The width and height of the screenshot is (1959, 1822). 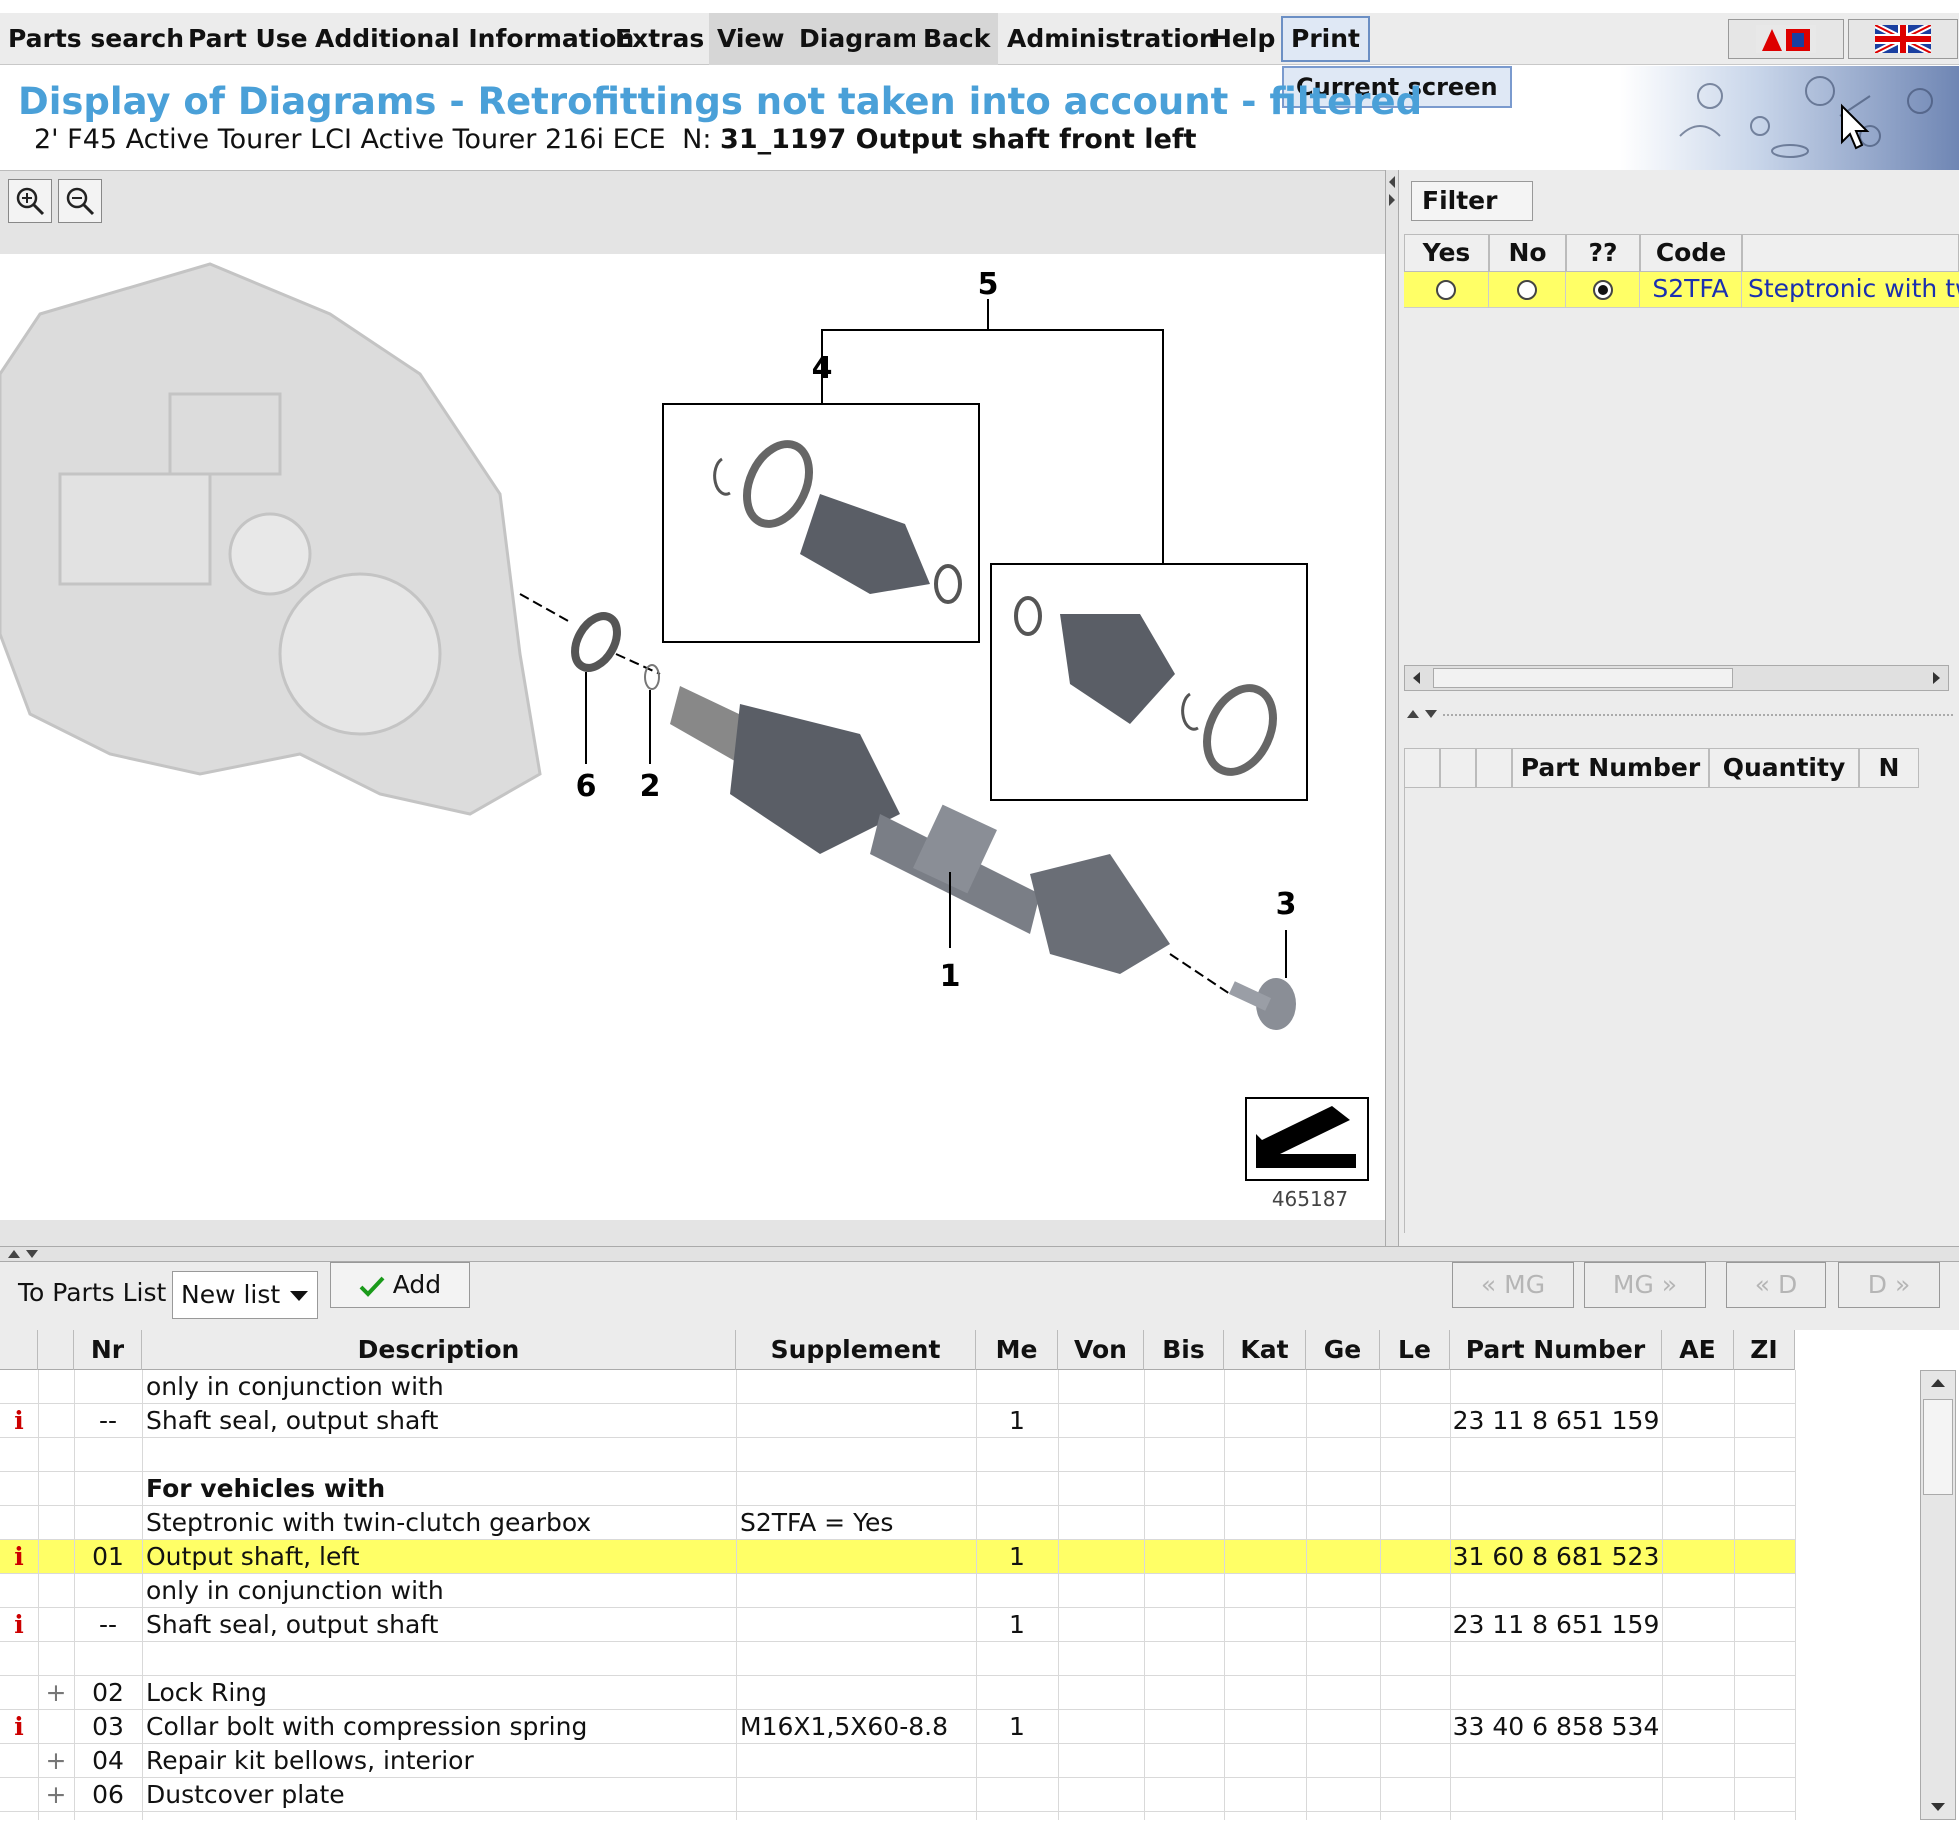 What do you see at coordinates (1112, 39) in the screenshot?
I see `menu-administration: Administration` at bounding box center [1112, 39].